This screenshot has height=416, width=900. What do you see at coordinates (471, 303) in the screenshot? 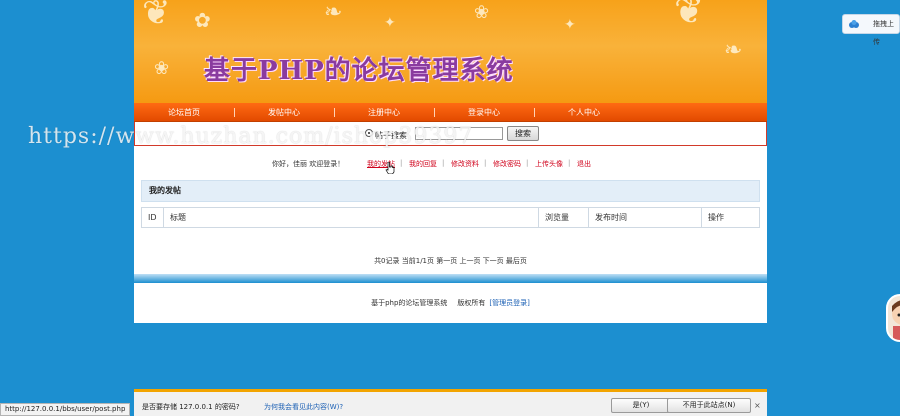
I see `footer-copyright: 版权所有` at bounding box center [471, 303].